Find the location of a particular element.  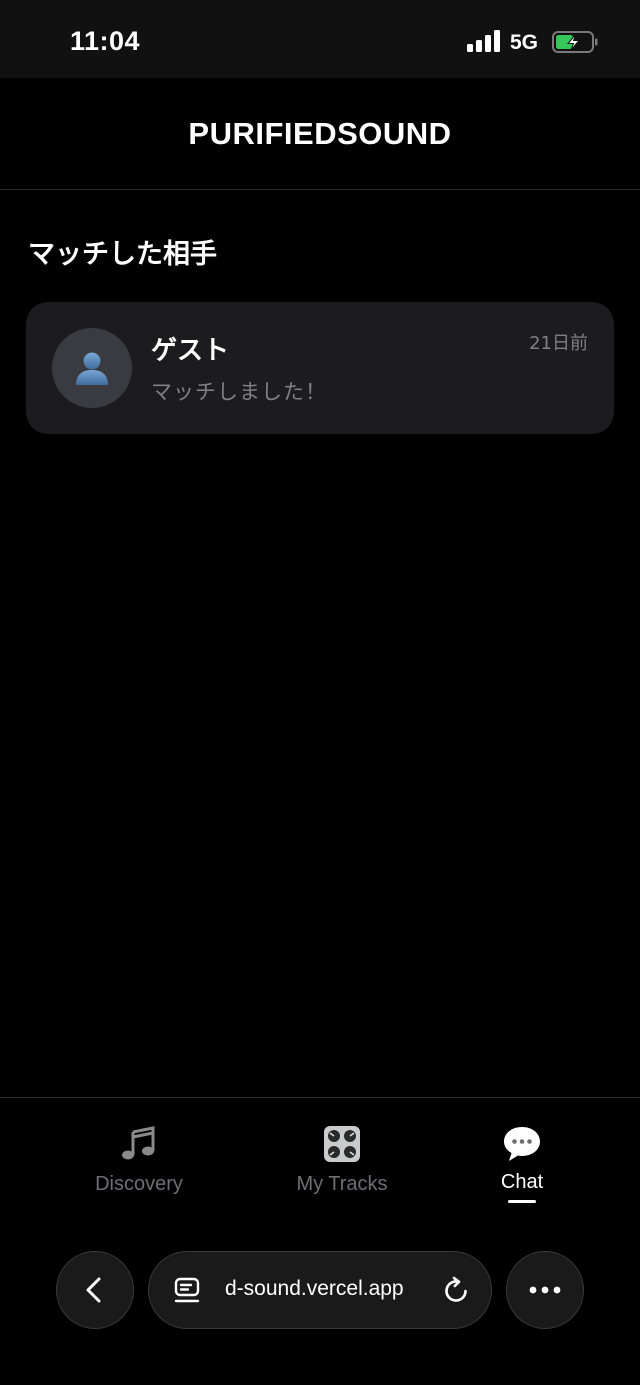

reload-icon is located at coordinates (456, 1291).